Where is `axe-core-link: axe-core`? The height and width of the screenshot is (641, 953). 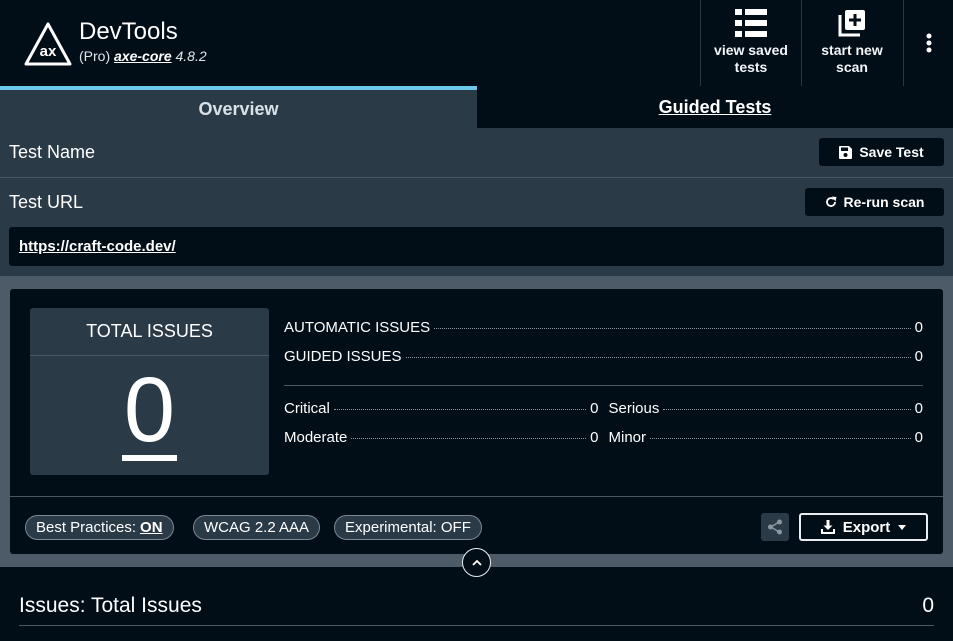
axe-core-link: axe-core is located at coordinates (143, 56).